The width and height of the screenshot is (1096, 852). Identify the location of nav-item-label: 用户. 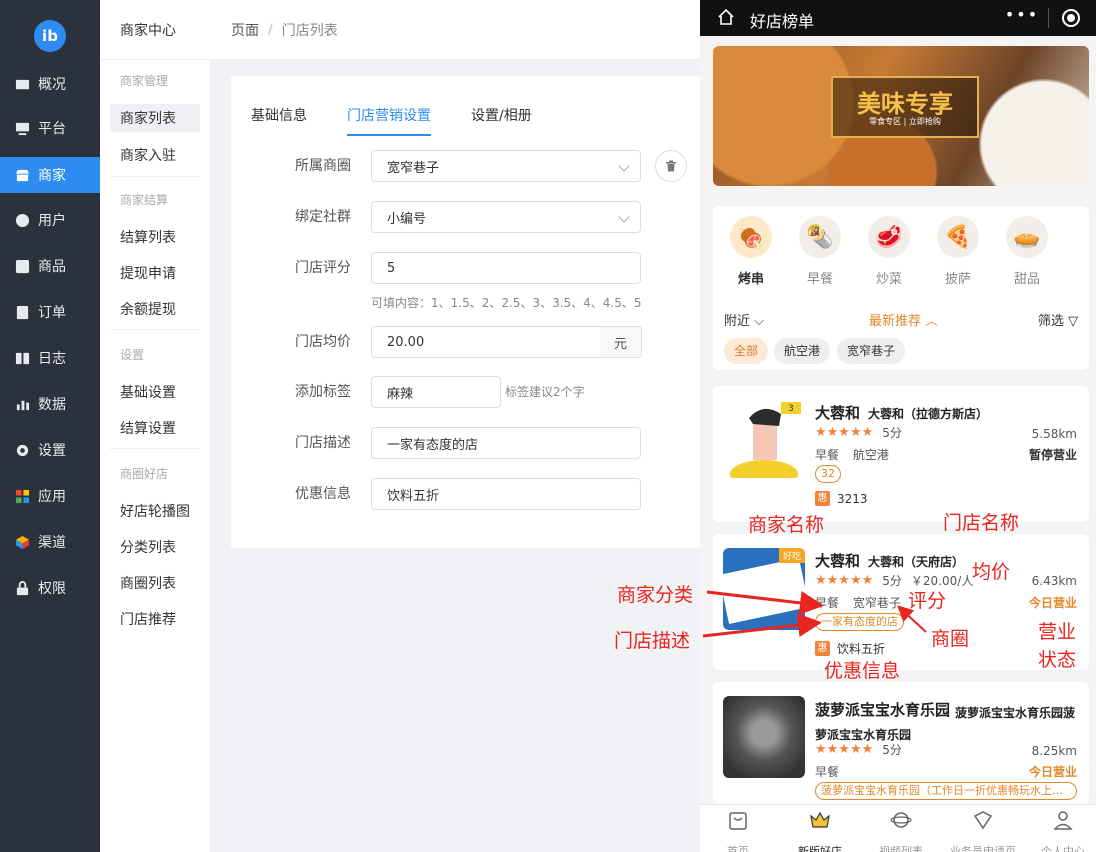
(52, 221).